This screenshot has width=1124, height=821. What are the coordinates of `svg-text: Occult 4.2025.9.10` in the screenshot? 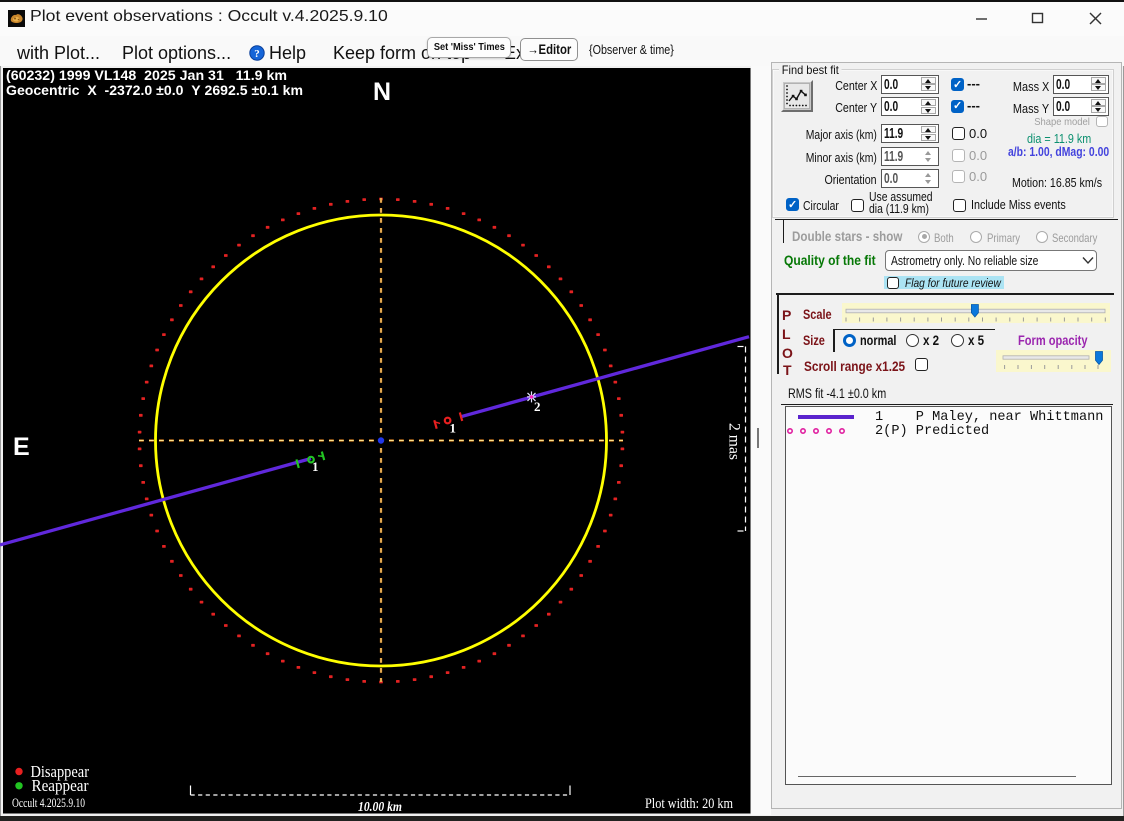 It's located at (48, 803).